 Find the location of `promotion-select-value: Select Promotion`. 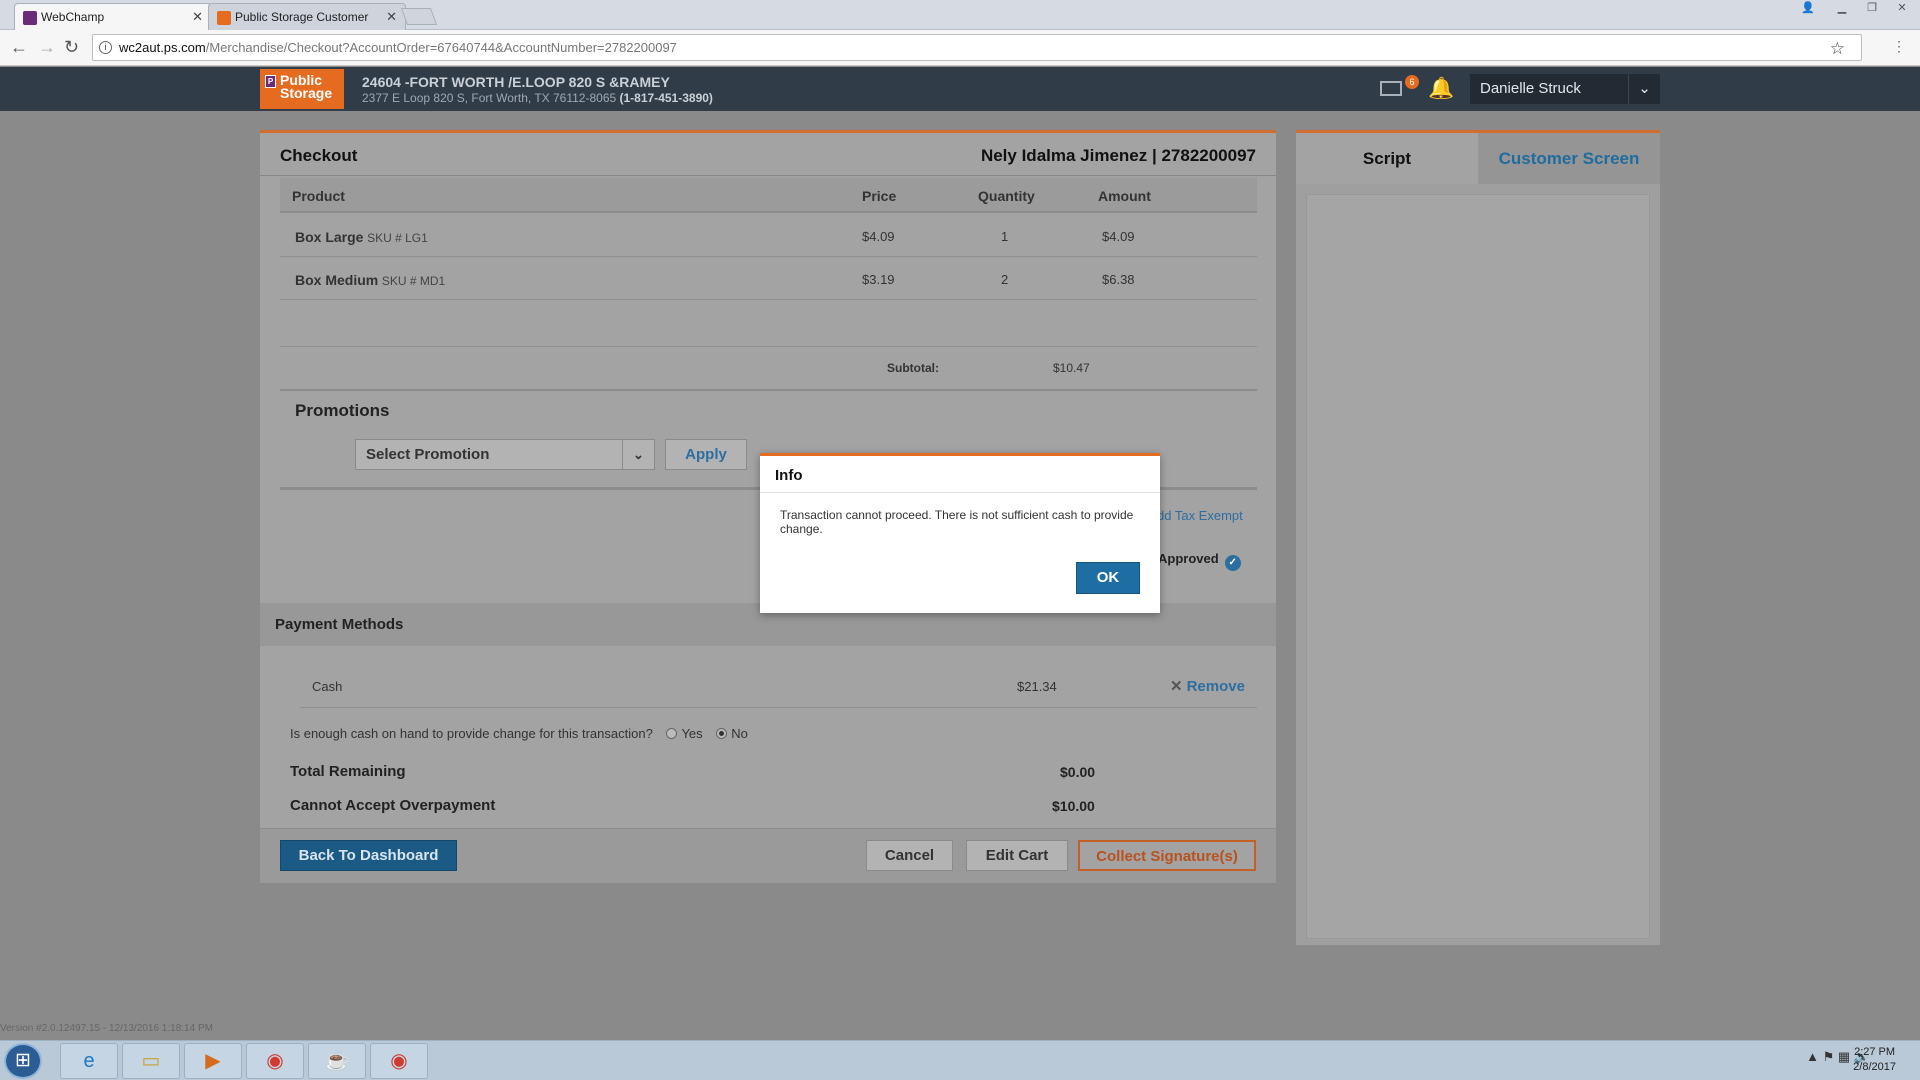

promotion-select-value: Select Promotion is located at coordinates (428, 454).